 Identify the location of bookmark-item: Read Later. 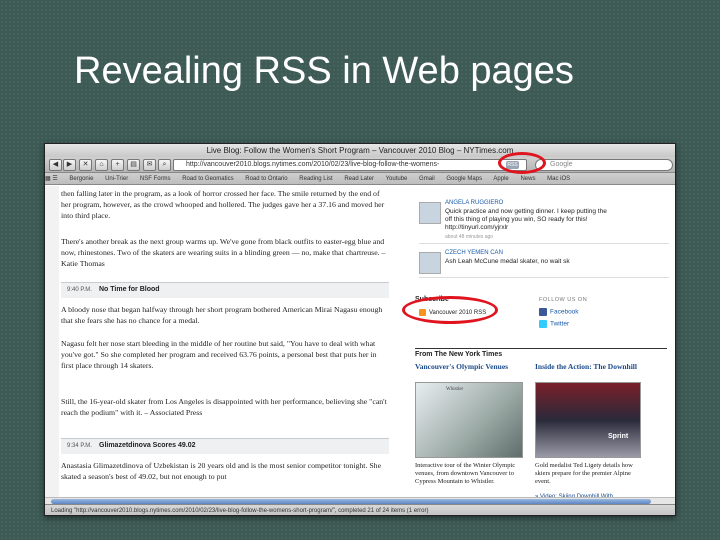
(359, 179).